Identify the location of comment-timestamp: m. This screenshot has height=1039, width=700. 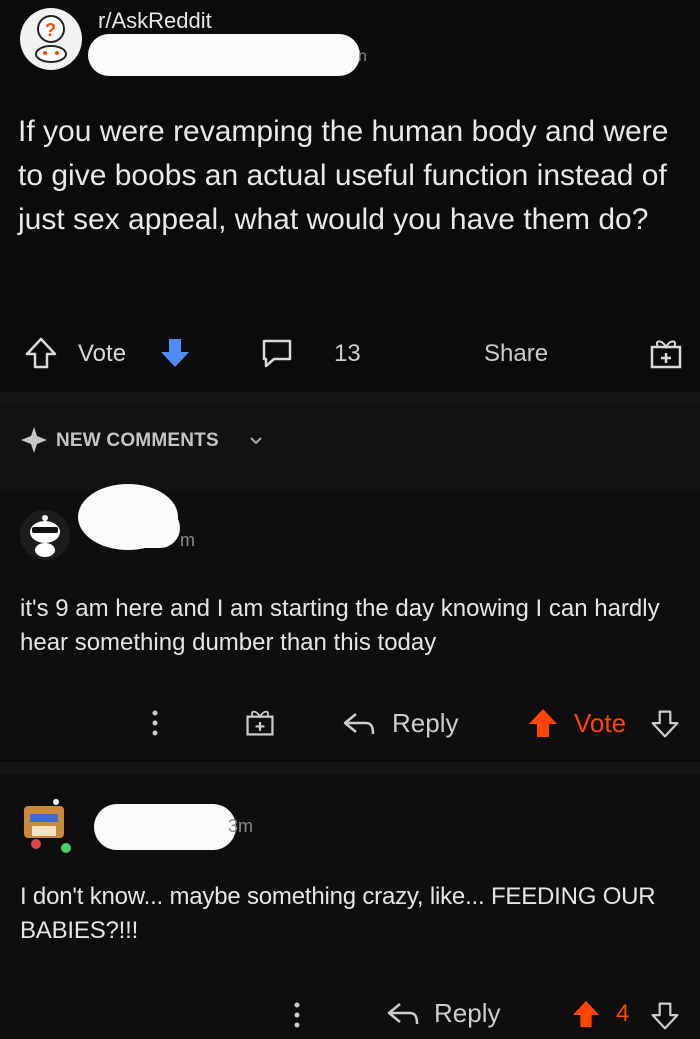
(187, 540).